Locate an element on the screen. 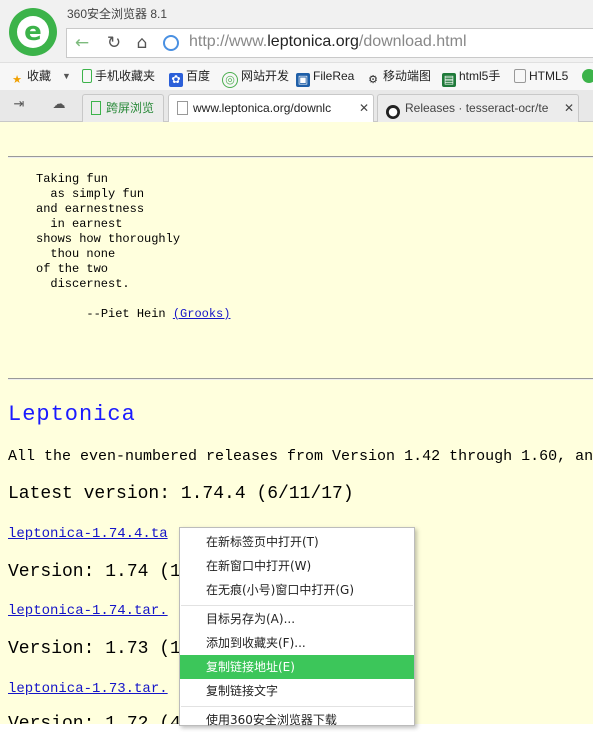 The height and width of the screenshot is (732, 593). filerea-icon: ▣ is located at coordinates (303, 80).